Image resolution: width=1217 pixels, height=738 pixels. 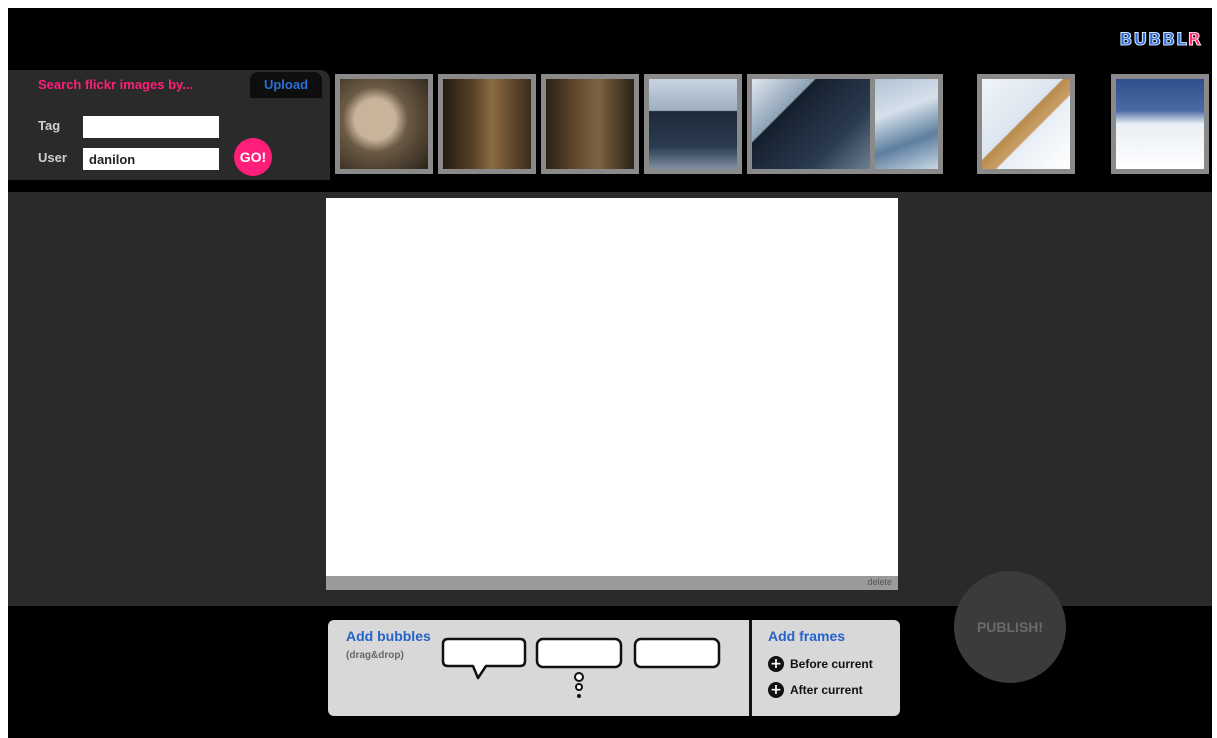 What do you see at coordinates (253, 157) in the screenshot?
I see `go-button: GO!` at bounding box center [253, 157].